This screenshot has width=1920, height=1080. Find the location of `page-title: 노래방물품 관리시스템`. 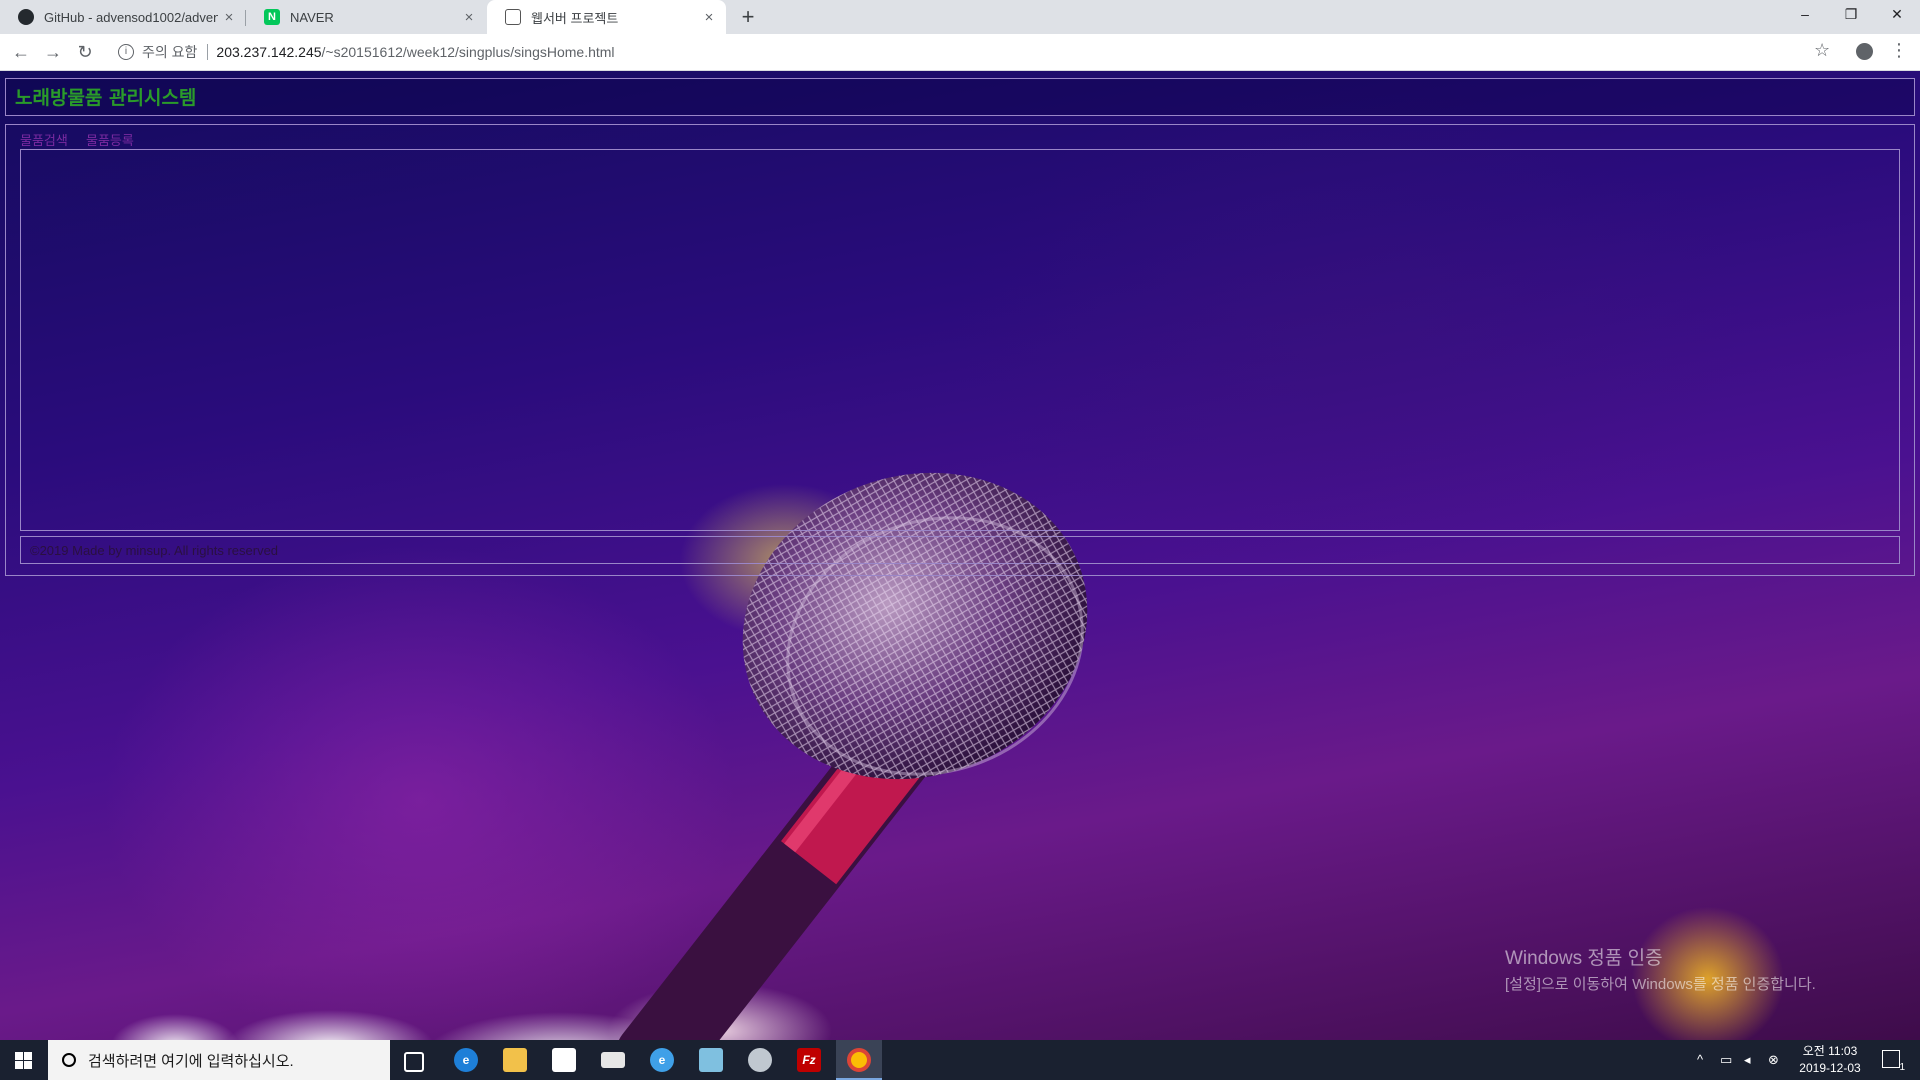

page-title: 노래방물품 관리시스템 is located at coordinates (106, 98).